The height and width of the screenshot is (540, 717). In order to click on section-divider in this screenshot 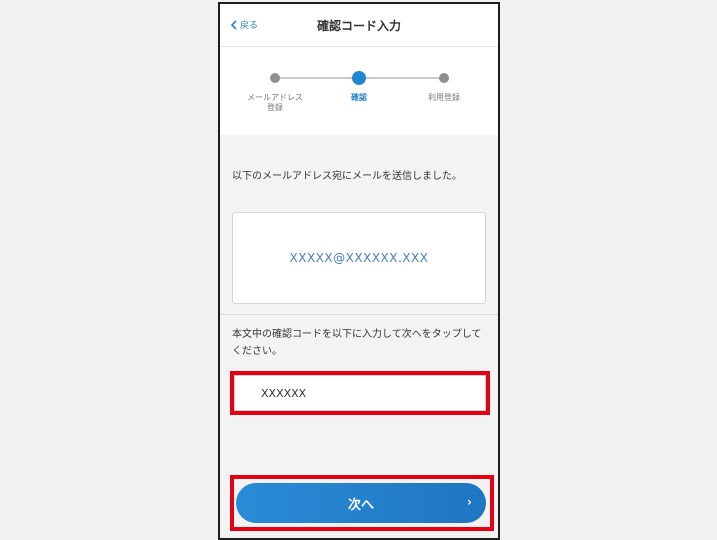, I will do `click(359, 314)`.